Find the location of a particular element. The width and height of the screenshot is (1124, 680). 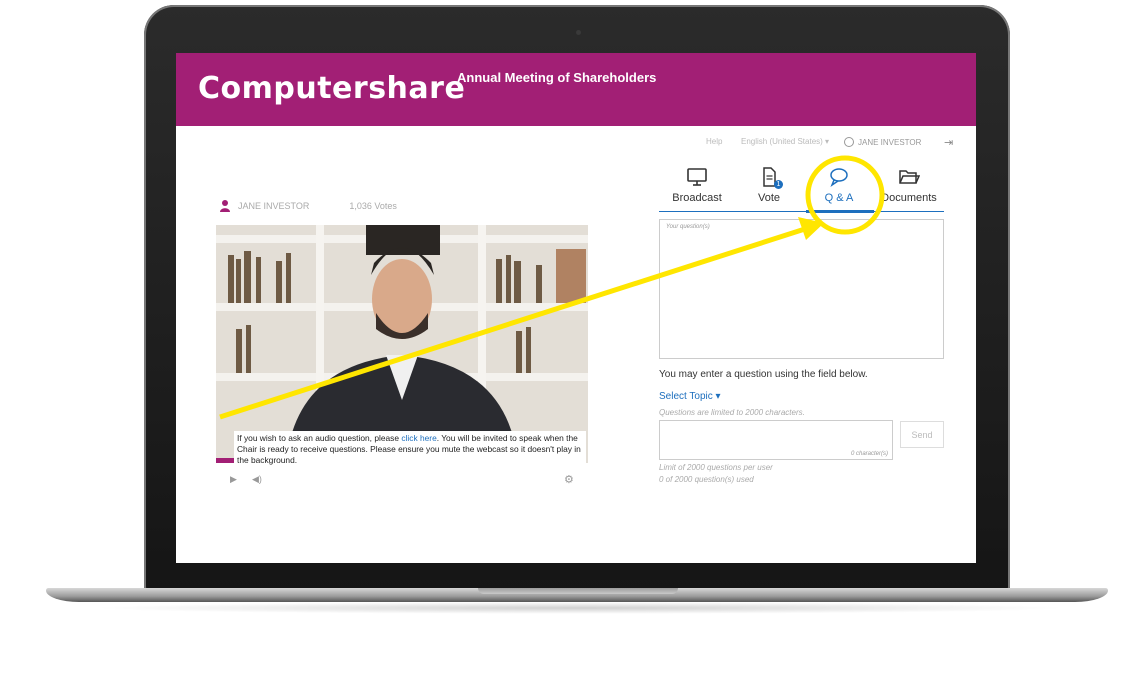

annotation-highlight-circle is located at coordinates (845, 195).